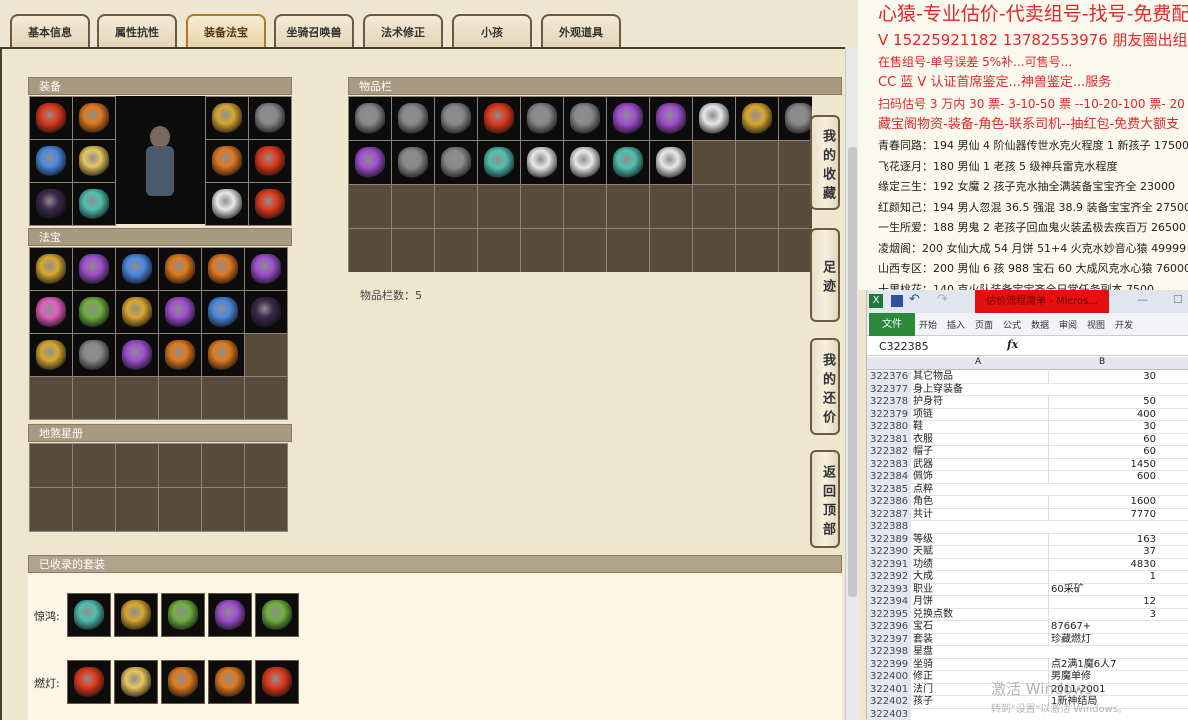 This screenshot has width=1188, height=720. What do you see at coordinates (1040, 324) in the screenshot?
I see `ribbon-tab-5: 数据` at bounding box center [1040, 324].